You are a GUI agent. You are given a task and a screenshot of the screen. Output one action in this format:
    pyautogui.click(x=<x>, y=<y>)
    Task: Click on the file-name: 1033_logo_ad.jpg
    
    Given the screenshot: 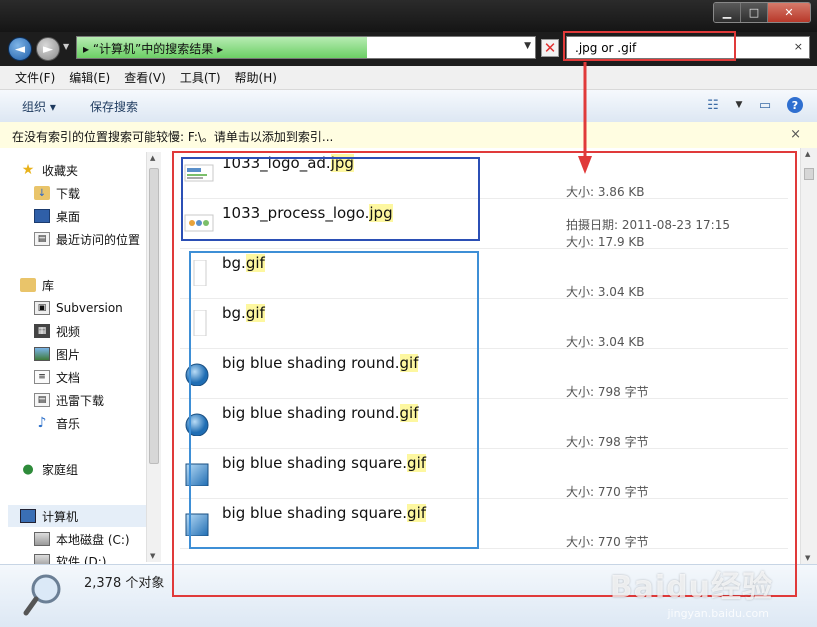 What is the action you would take?
    pyautogui.click(x=288, y=163)
    